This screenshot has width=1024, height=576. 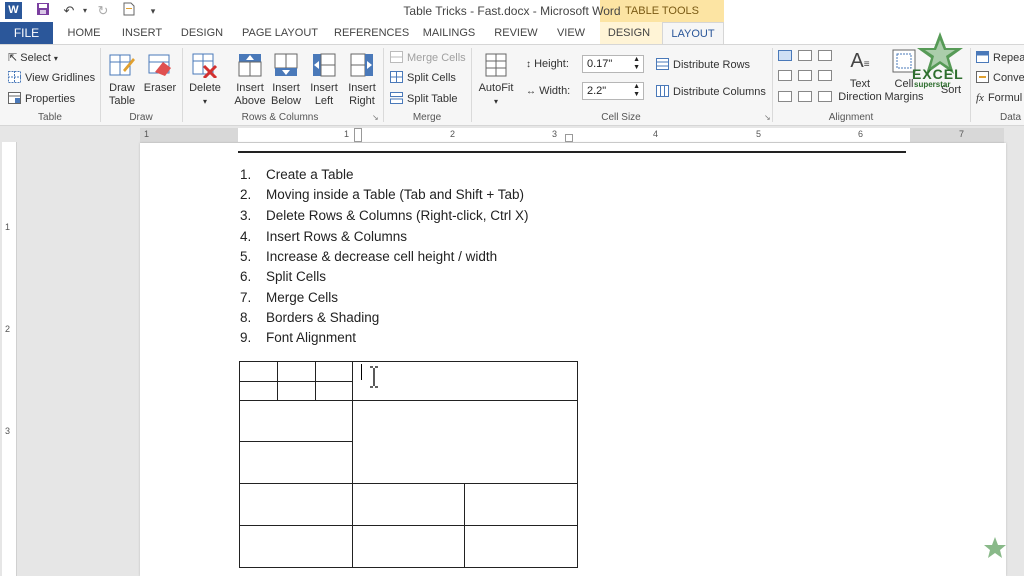 I want to click on eraser-icon, so click(x=160, y=65).